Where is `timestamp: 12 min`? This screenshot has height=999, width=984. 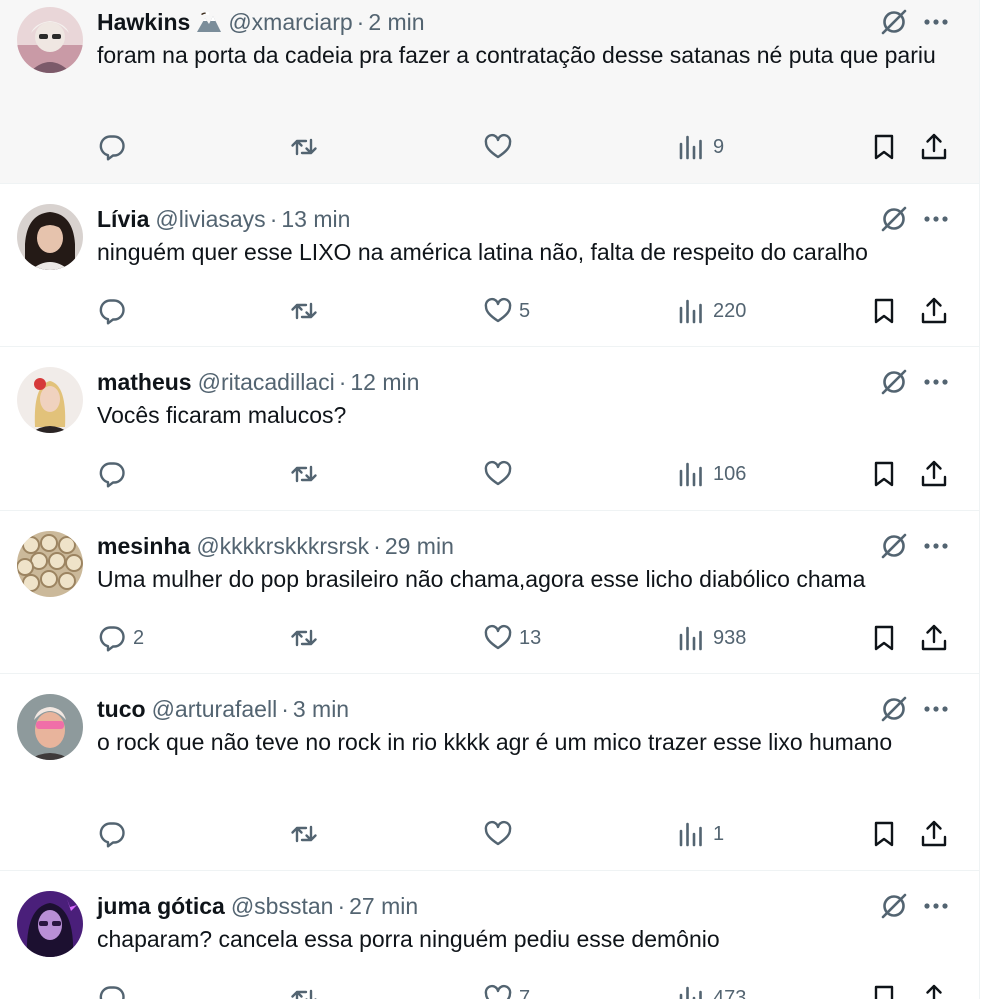 timestamp: 12 min is located at coordinates (384, 382).